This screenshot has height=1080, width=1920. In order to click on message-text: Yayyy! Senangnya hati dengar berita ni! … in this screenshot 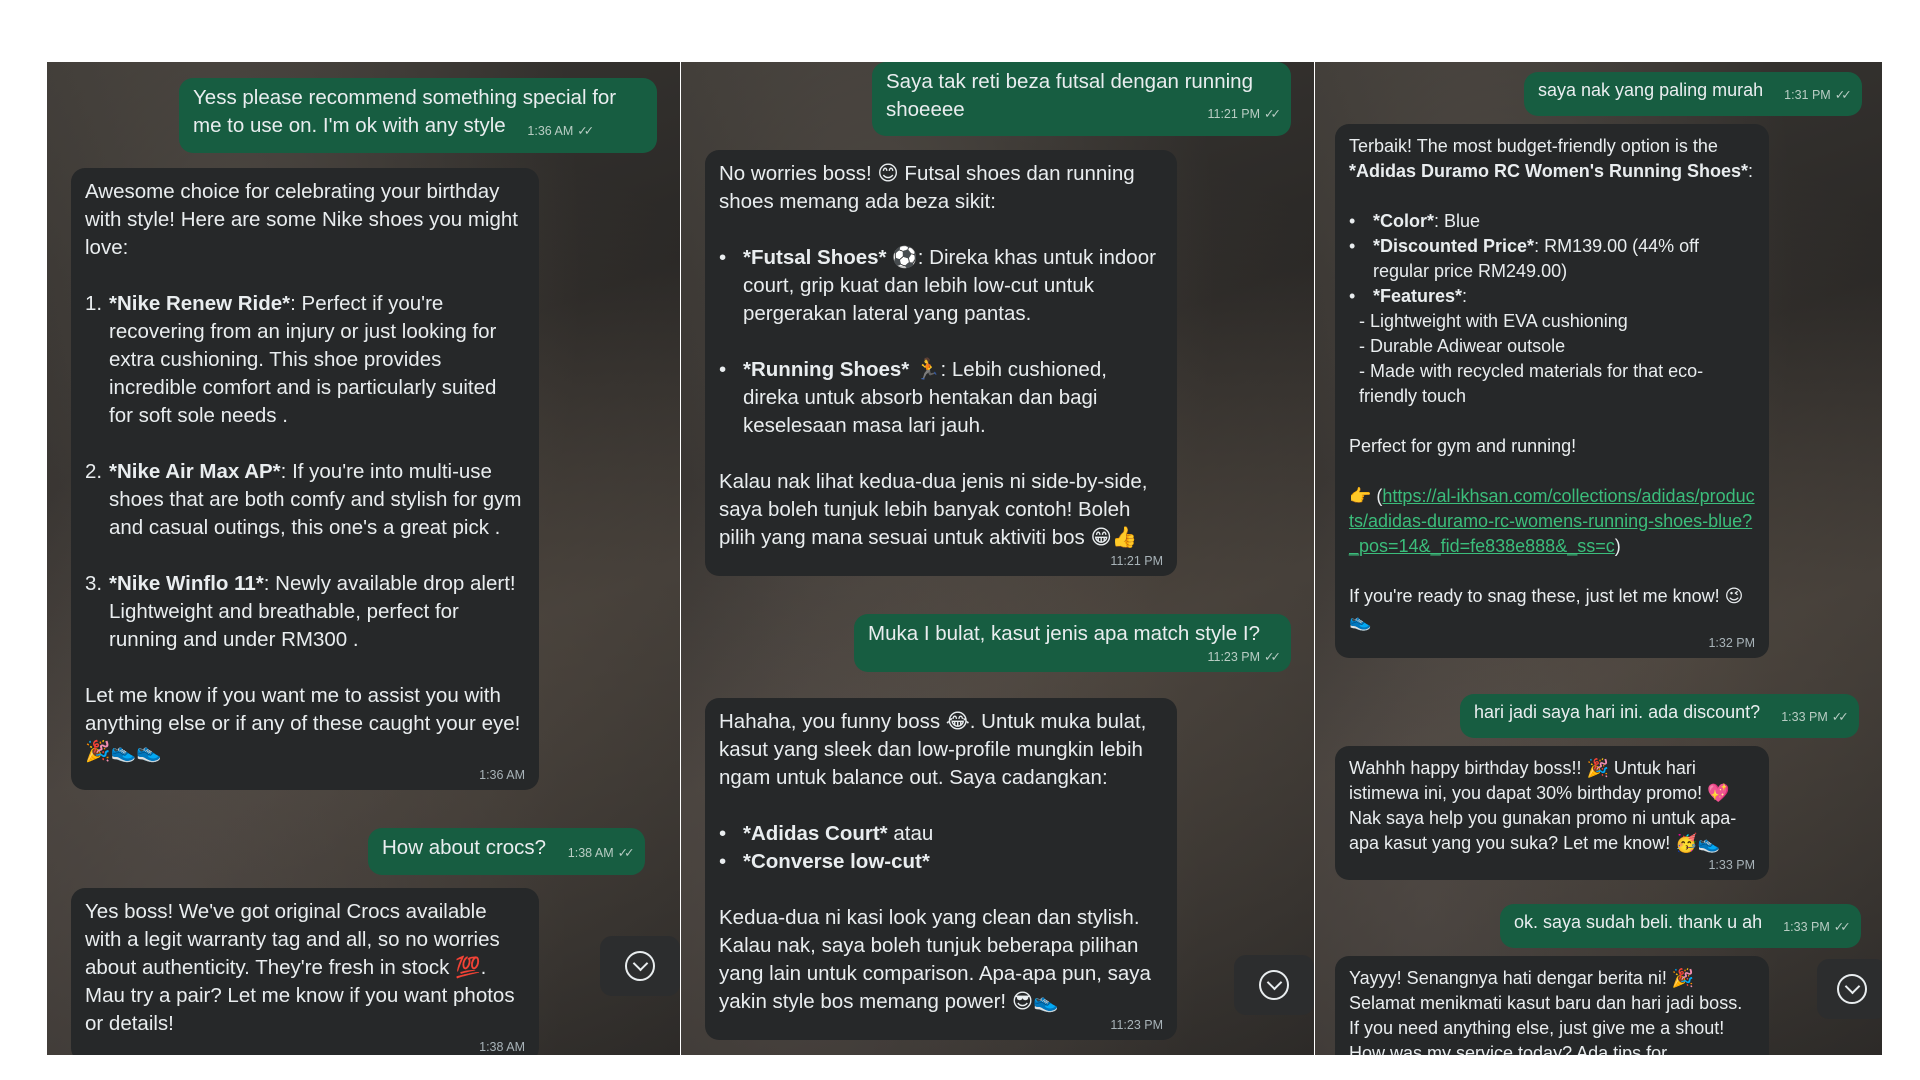, I will do `click(1546, 1011)`.